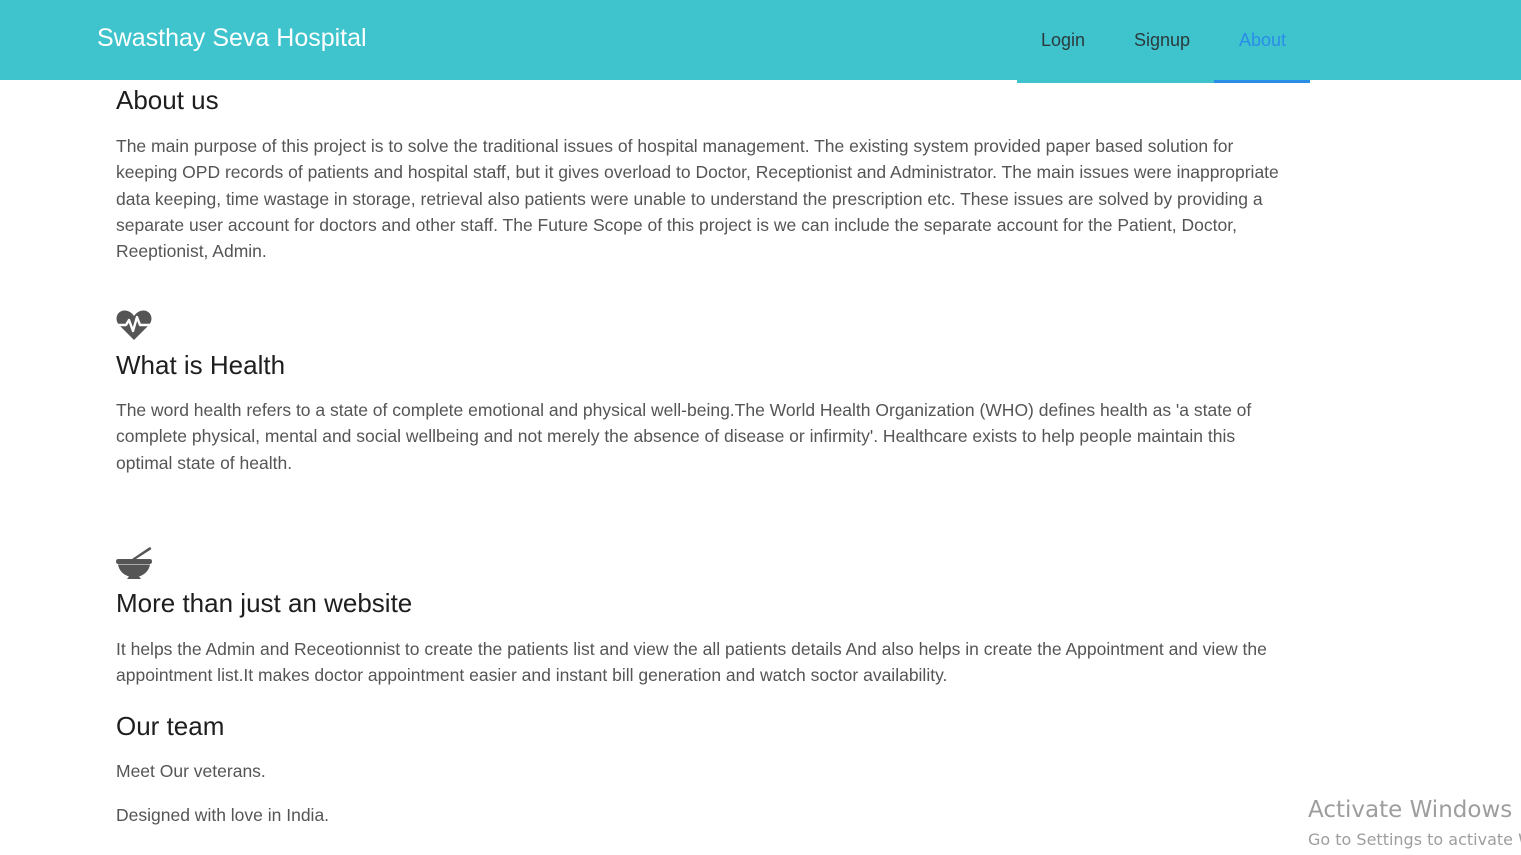 The image size is (1521, 855). Describe the element at coordinates (1414, 839) in the screenshot. I see `watermark-subtitle: Go to Settings to activate Windows.` at that location.